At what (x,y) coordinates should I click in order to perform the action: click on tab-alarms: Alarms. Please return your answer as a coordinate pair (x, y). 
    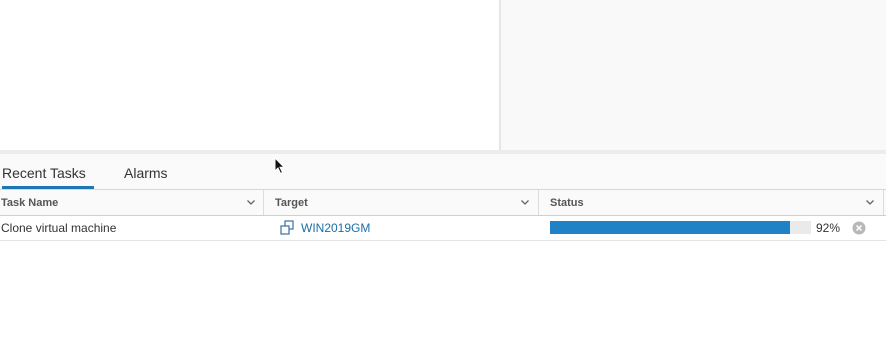
    Looking at the image, I should click on (146, 171).